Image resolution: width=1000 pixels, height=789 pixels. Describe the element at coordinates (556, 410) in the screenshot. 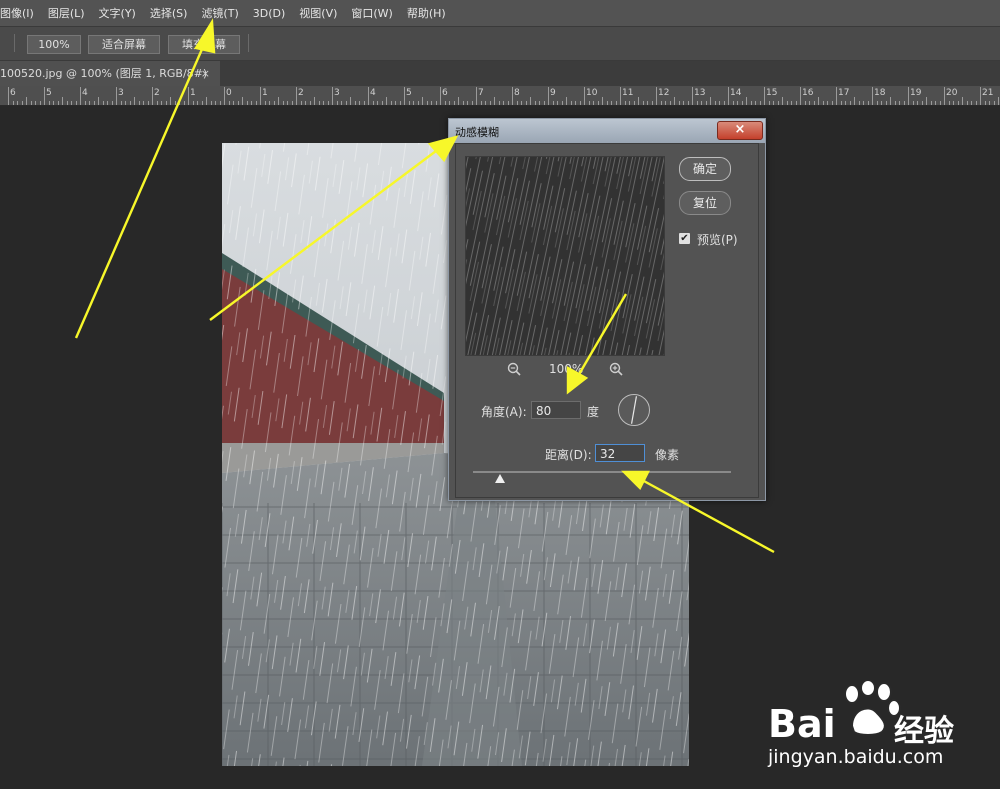

I see `angle-input: 80` at that location.